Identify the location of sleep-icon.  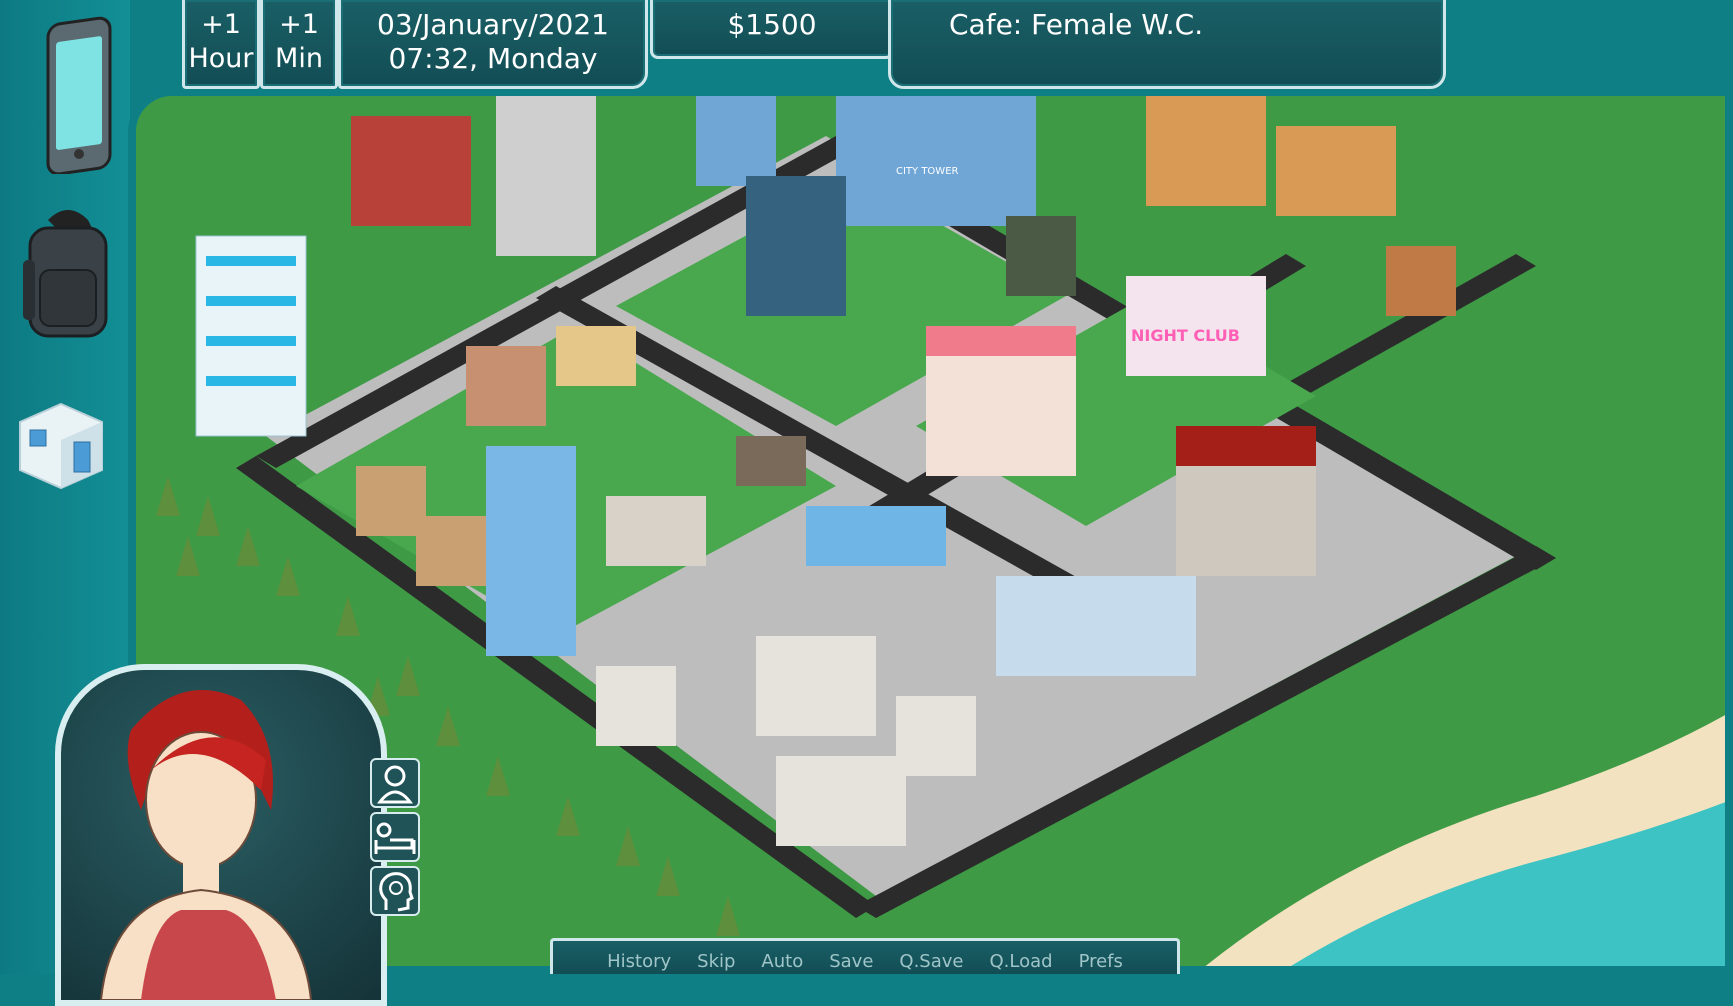
(395, 837).